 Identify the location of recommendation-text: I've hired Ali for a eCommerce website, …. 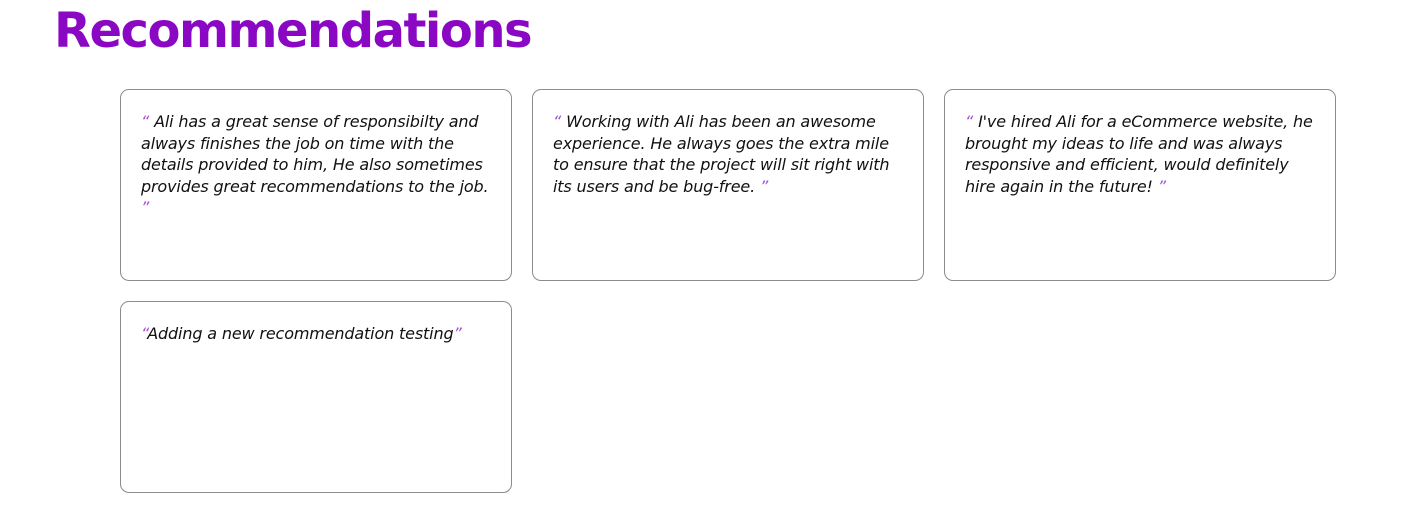
(1139, 154).